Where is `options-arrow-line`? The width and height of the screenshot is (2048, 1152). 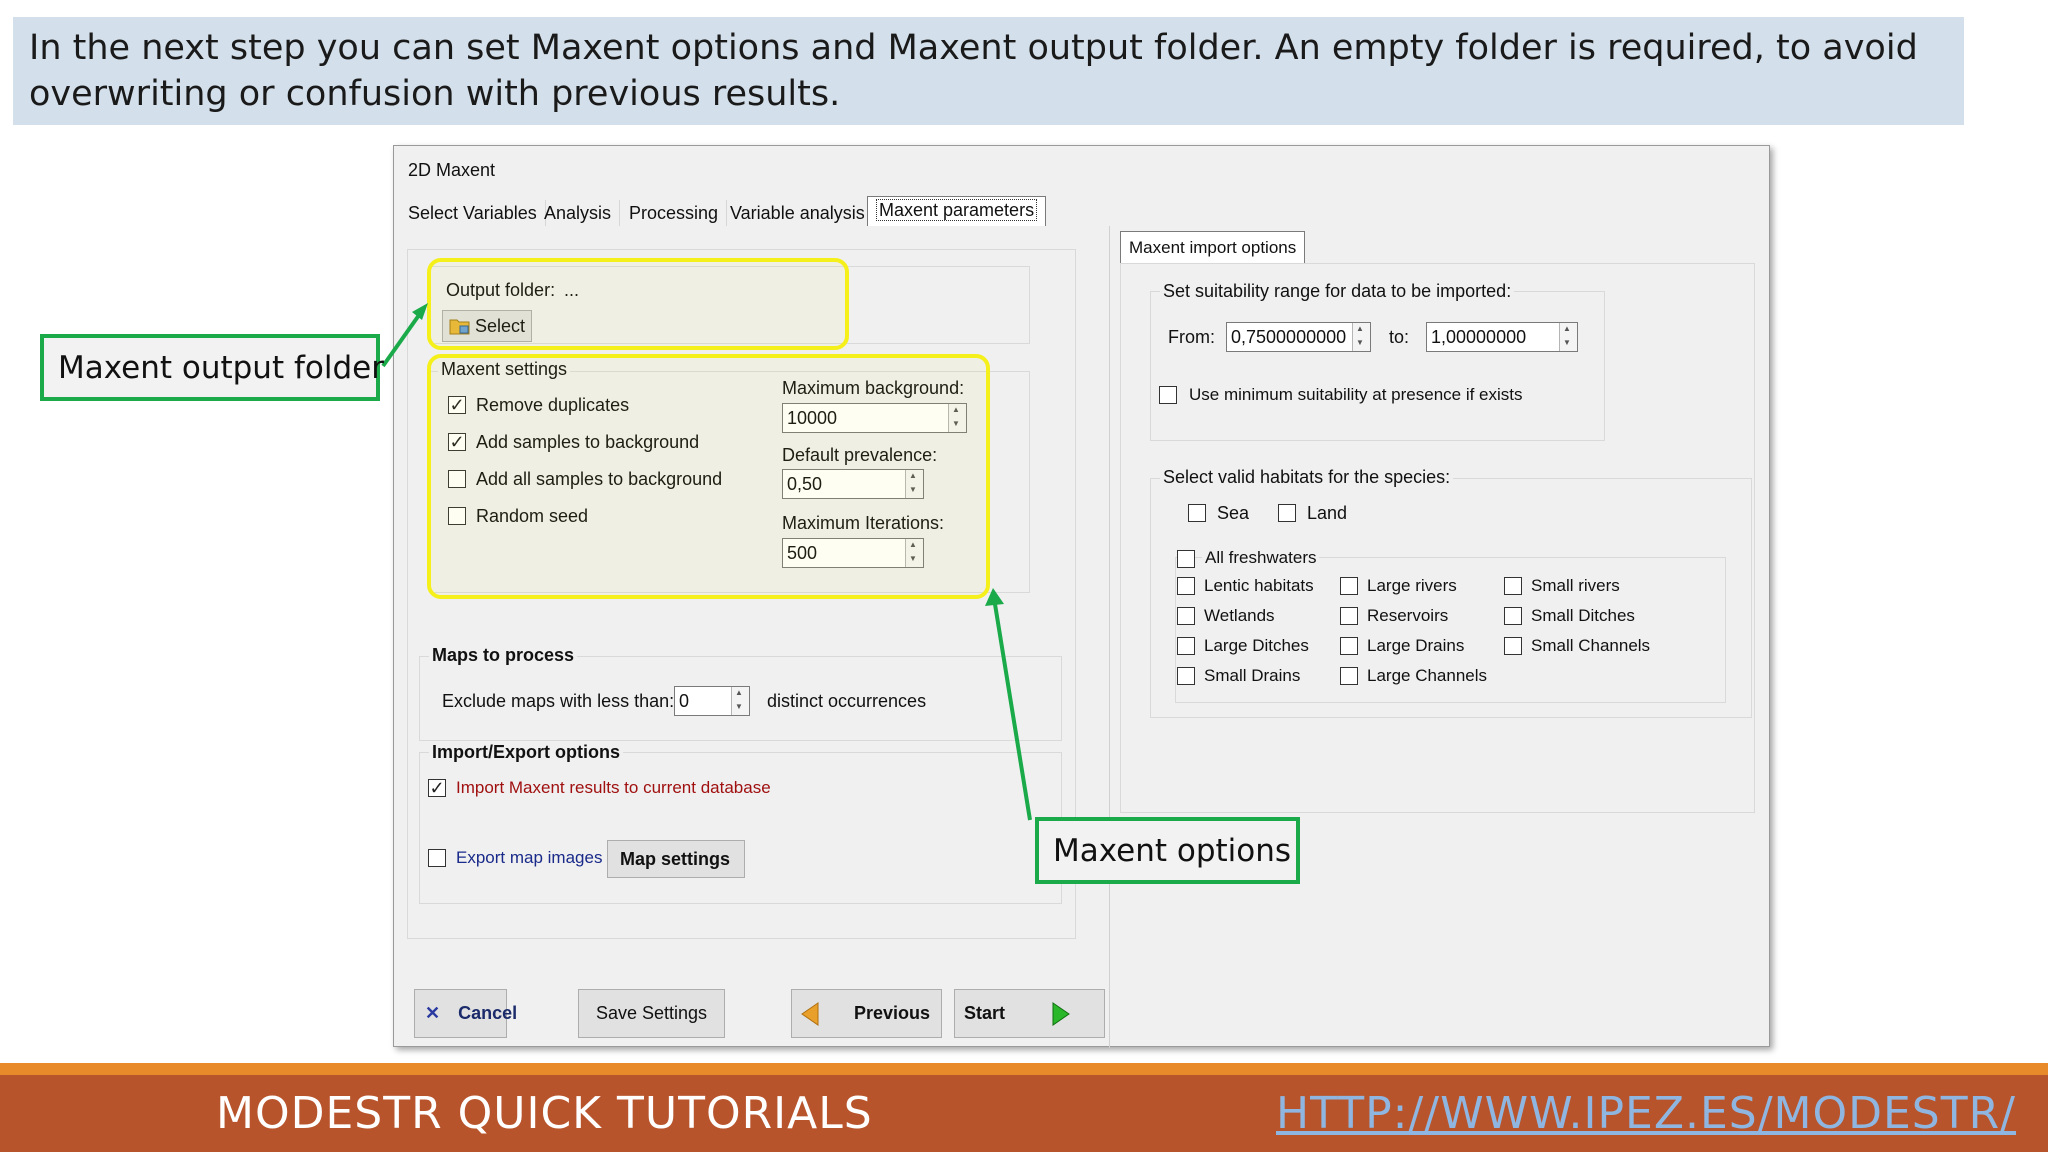 options-arrow-line is located at coordinates (1012, 709).